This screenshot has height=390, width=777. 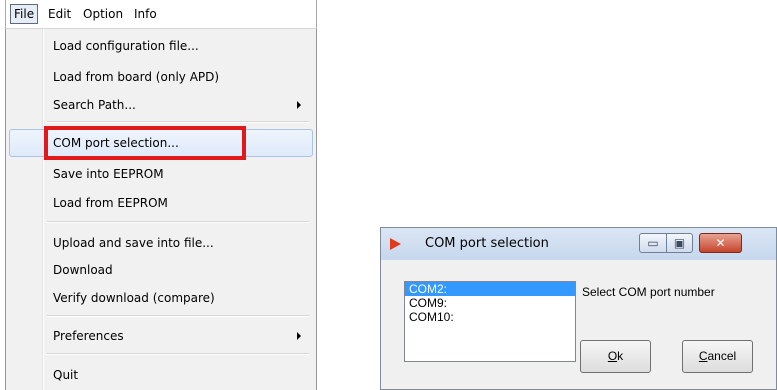 I want to click on menu-item-load-from-board: Load from board (only APD), so click(x=161, y=77).